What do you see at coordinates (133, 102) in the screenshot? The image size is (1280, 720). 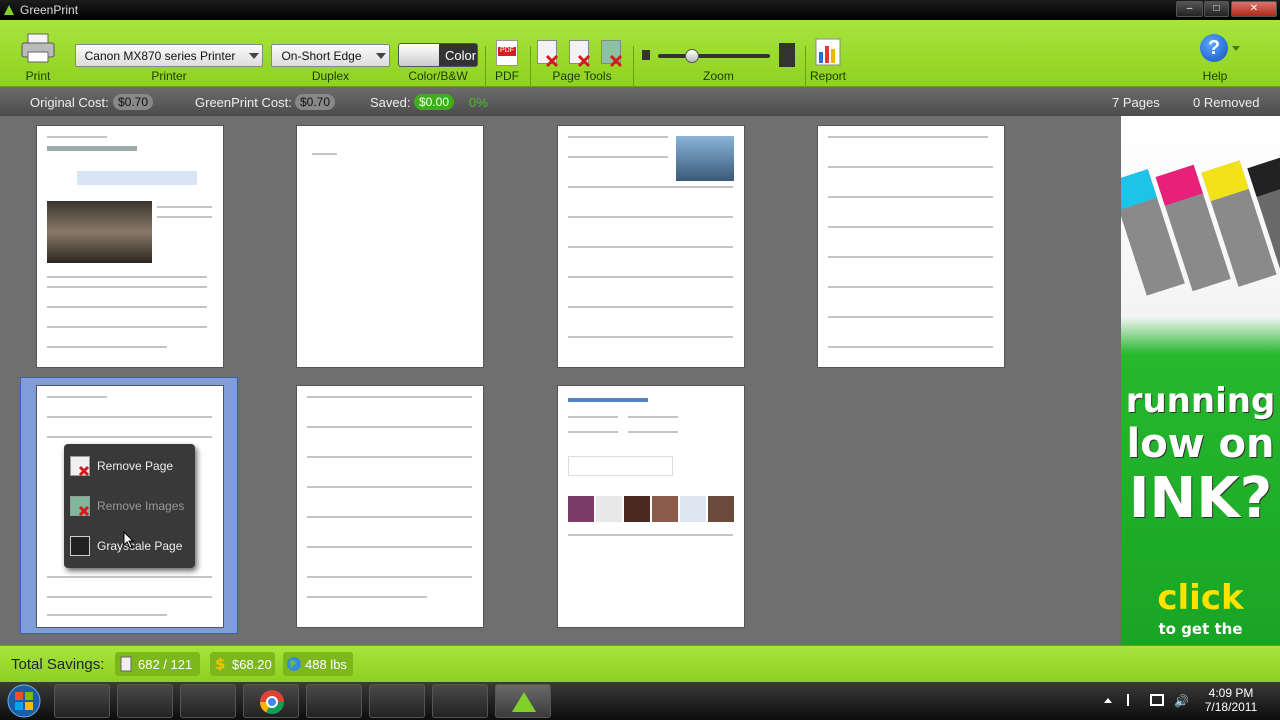 I see `original-cost-value: $0.70` at bounding box center [133, 102].